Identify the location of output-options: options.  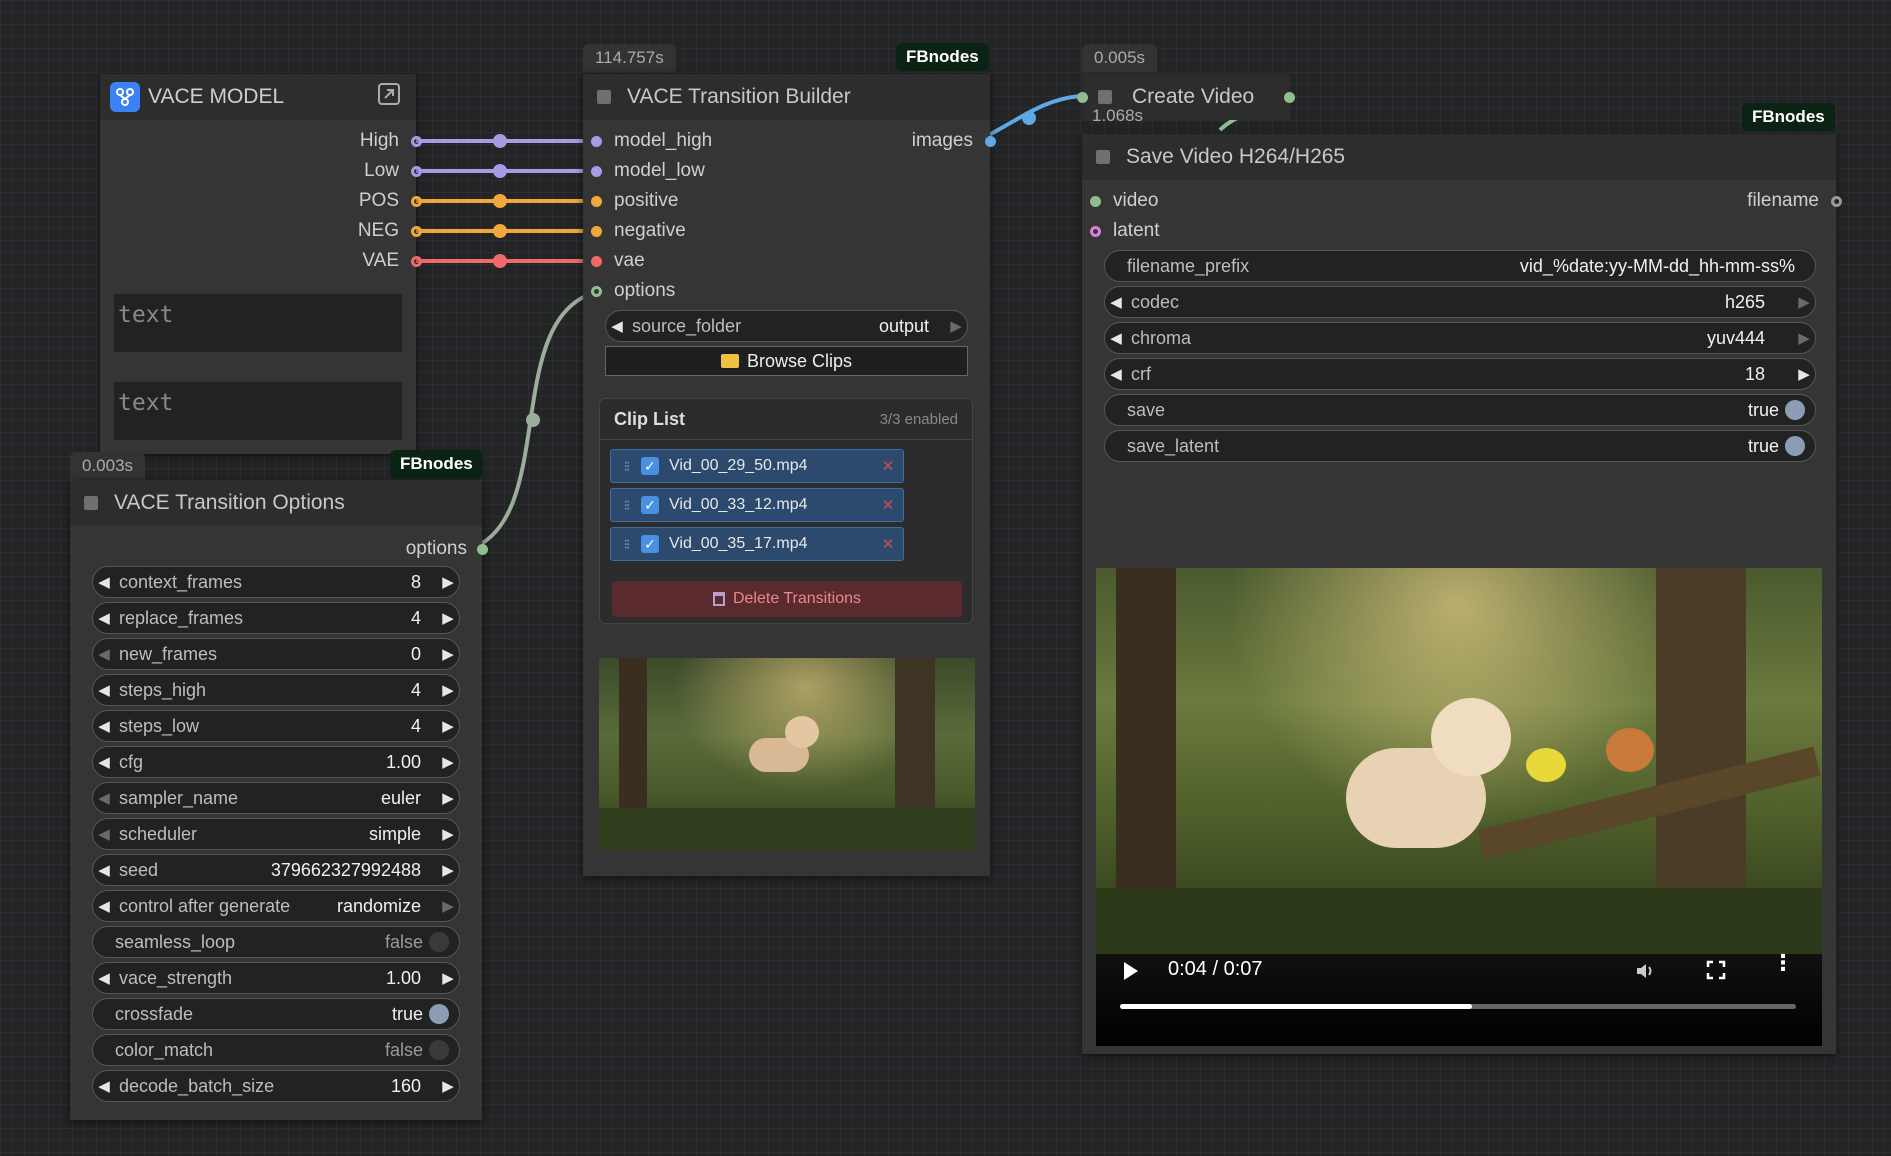
(385, 549).